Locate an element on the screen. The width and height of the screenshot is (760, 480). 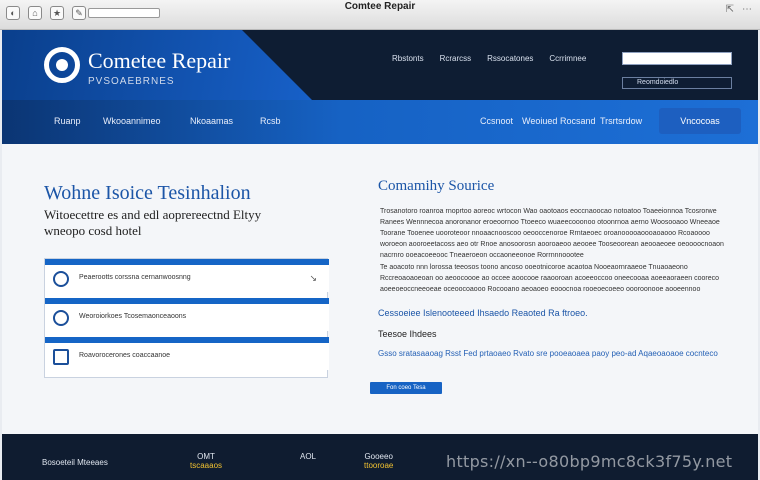
nav-item: Ccsnoot is located at coordinates (496, 121).